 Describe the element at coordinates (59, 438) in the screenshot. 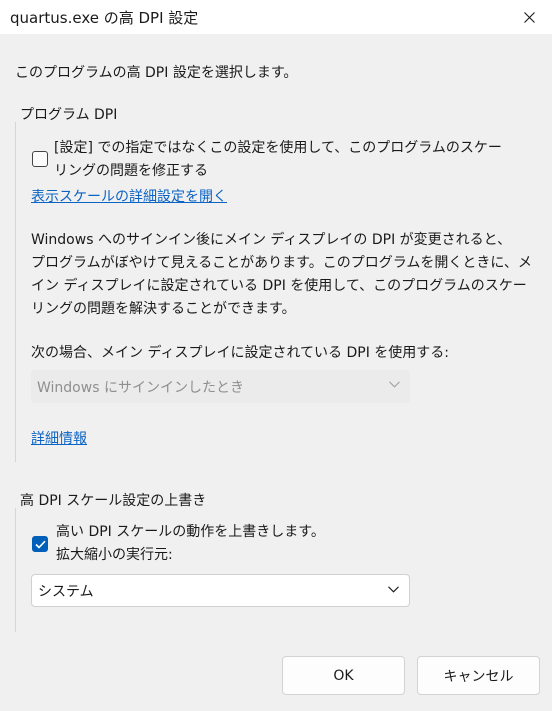

I see `more-info-link: 詳細情報` at that location.